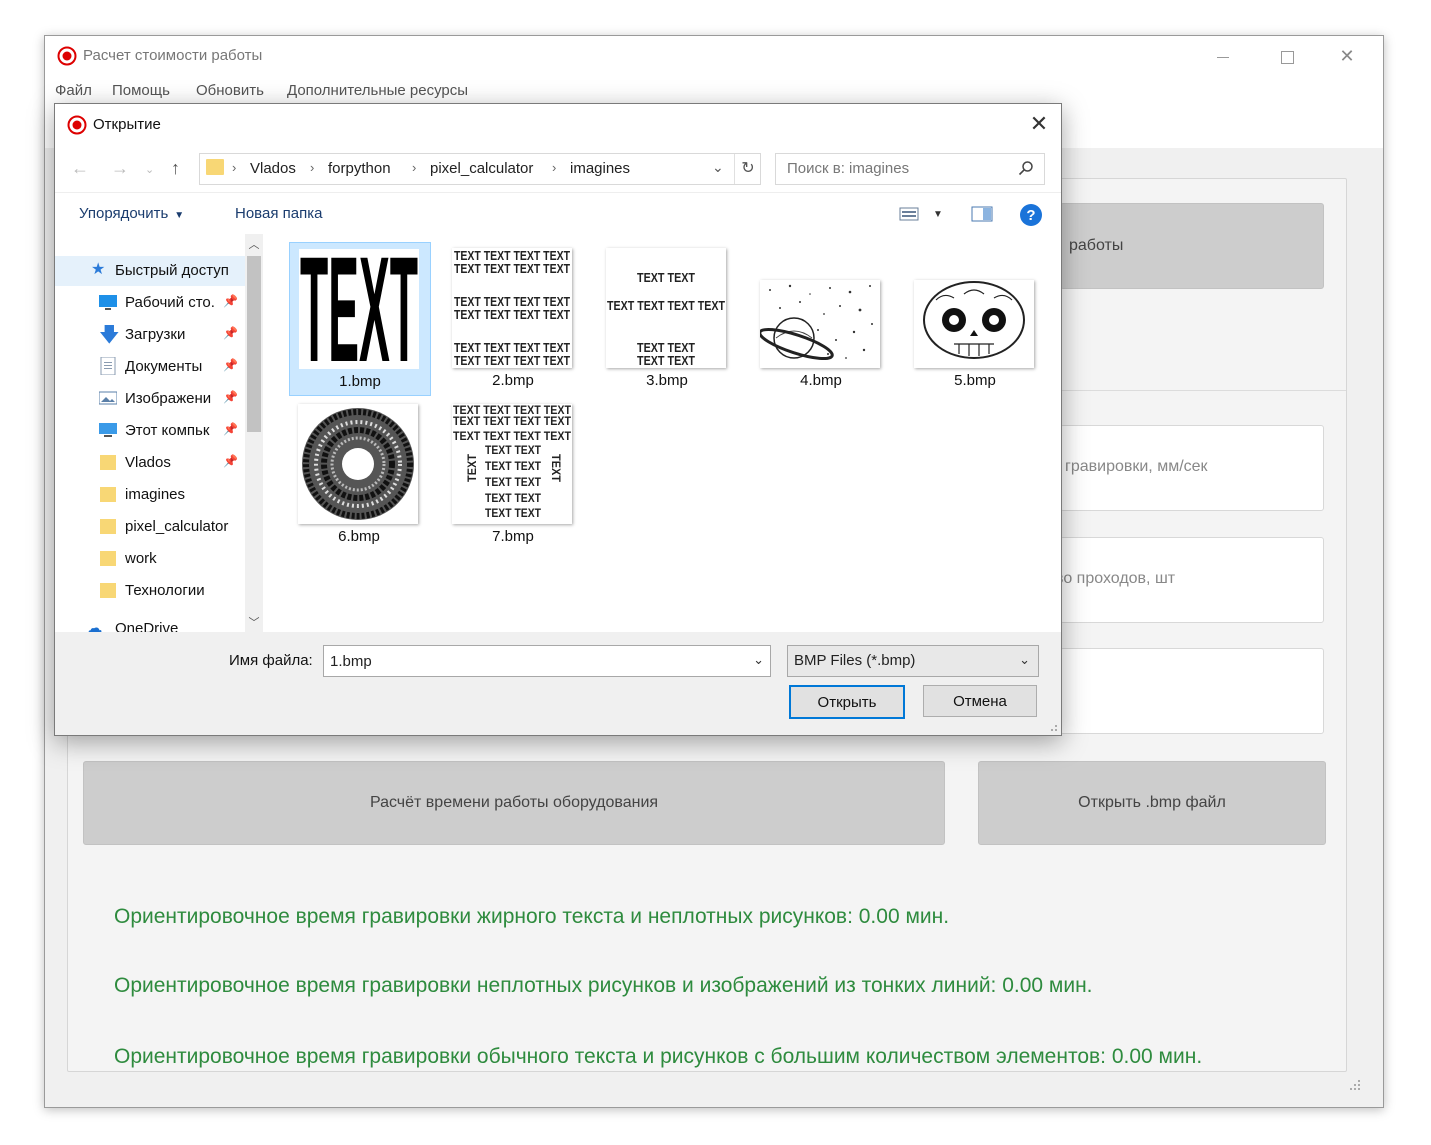 The width and height of the screenshot is (1431, 1145). I want to click on sidebar-item-documents: Документы 📌, so click(150, 367).